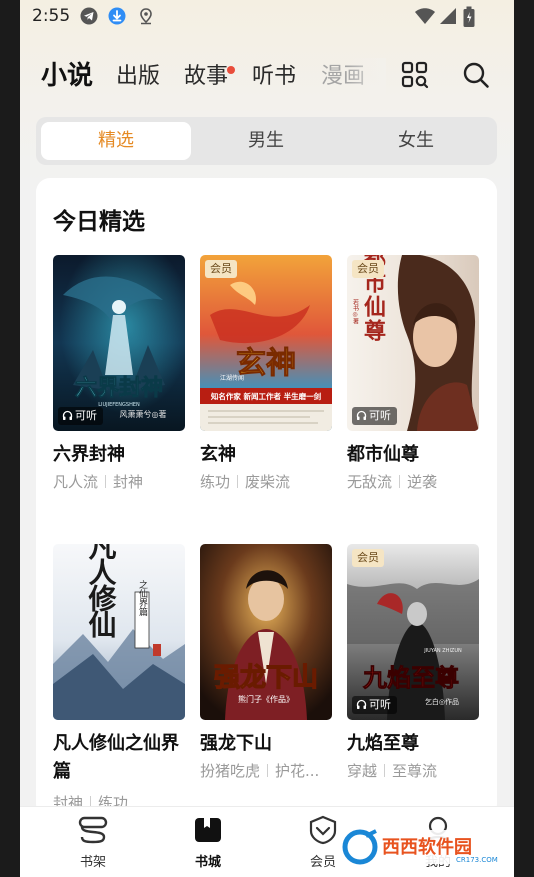  I want to click on tab-stories: 故事, so click(206, 74).